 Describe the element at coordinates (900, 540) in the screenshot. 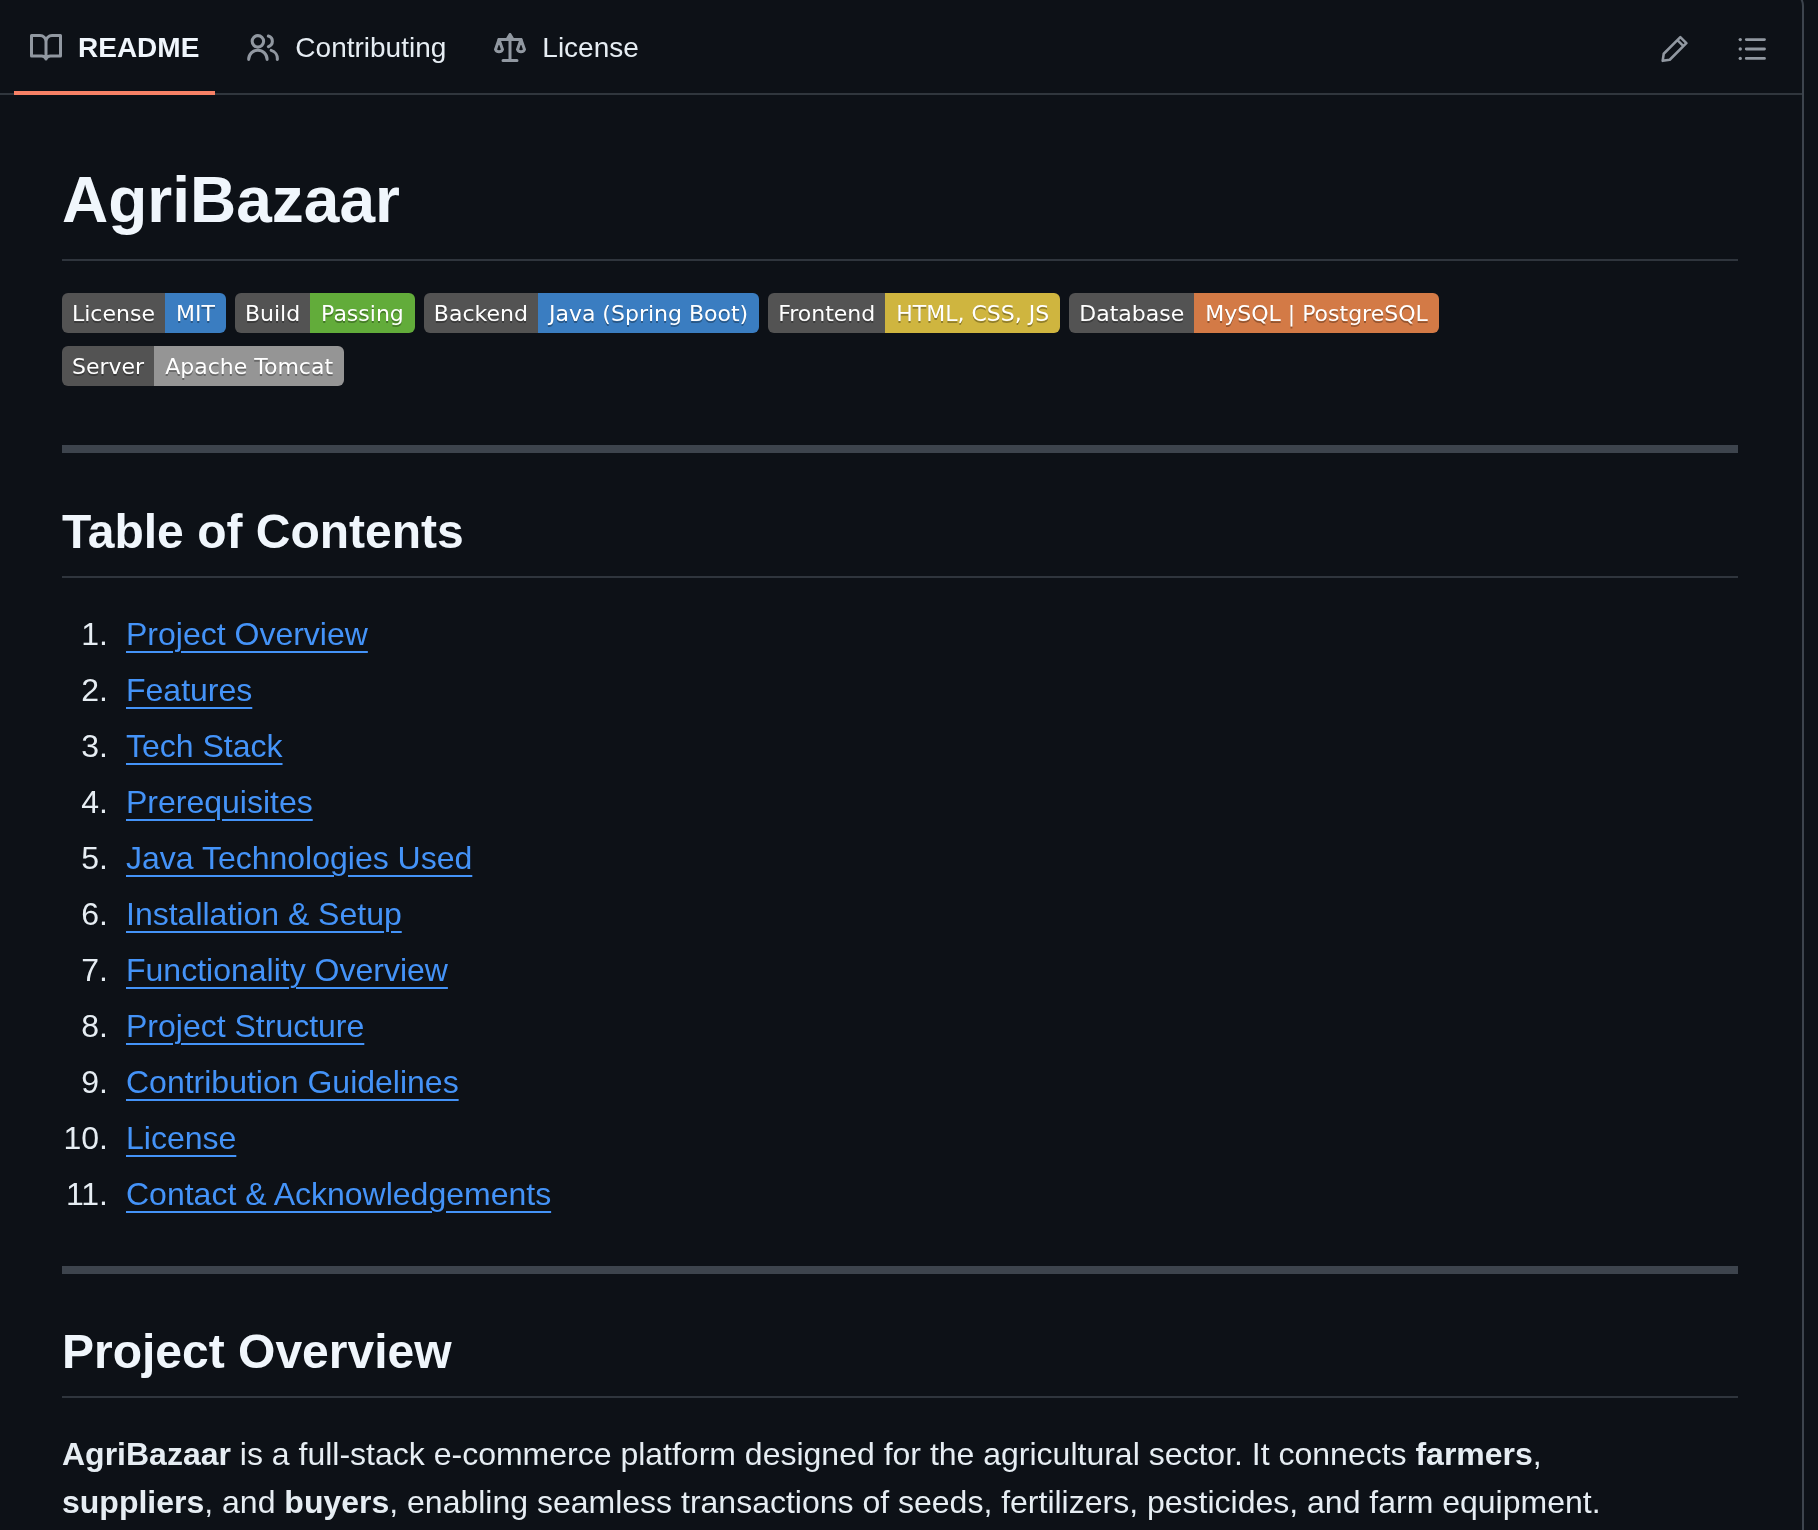

I see `section-heading: Table of Contents` at that location.